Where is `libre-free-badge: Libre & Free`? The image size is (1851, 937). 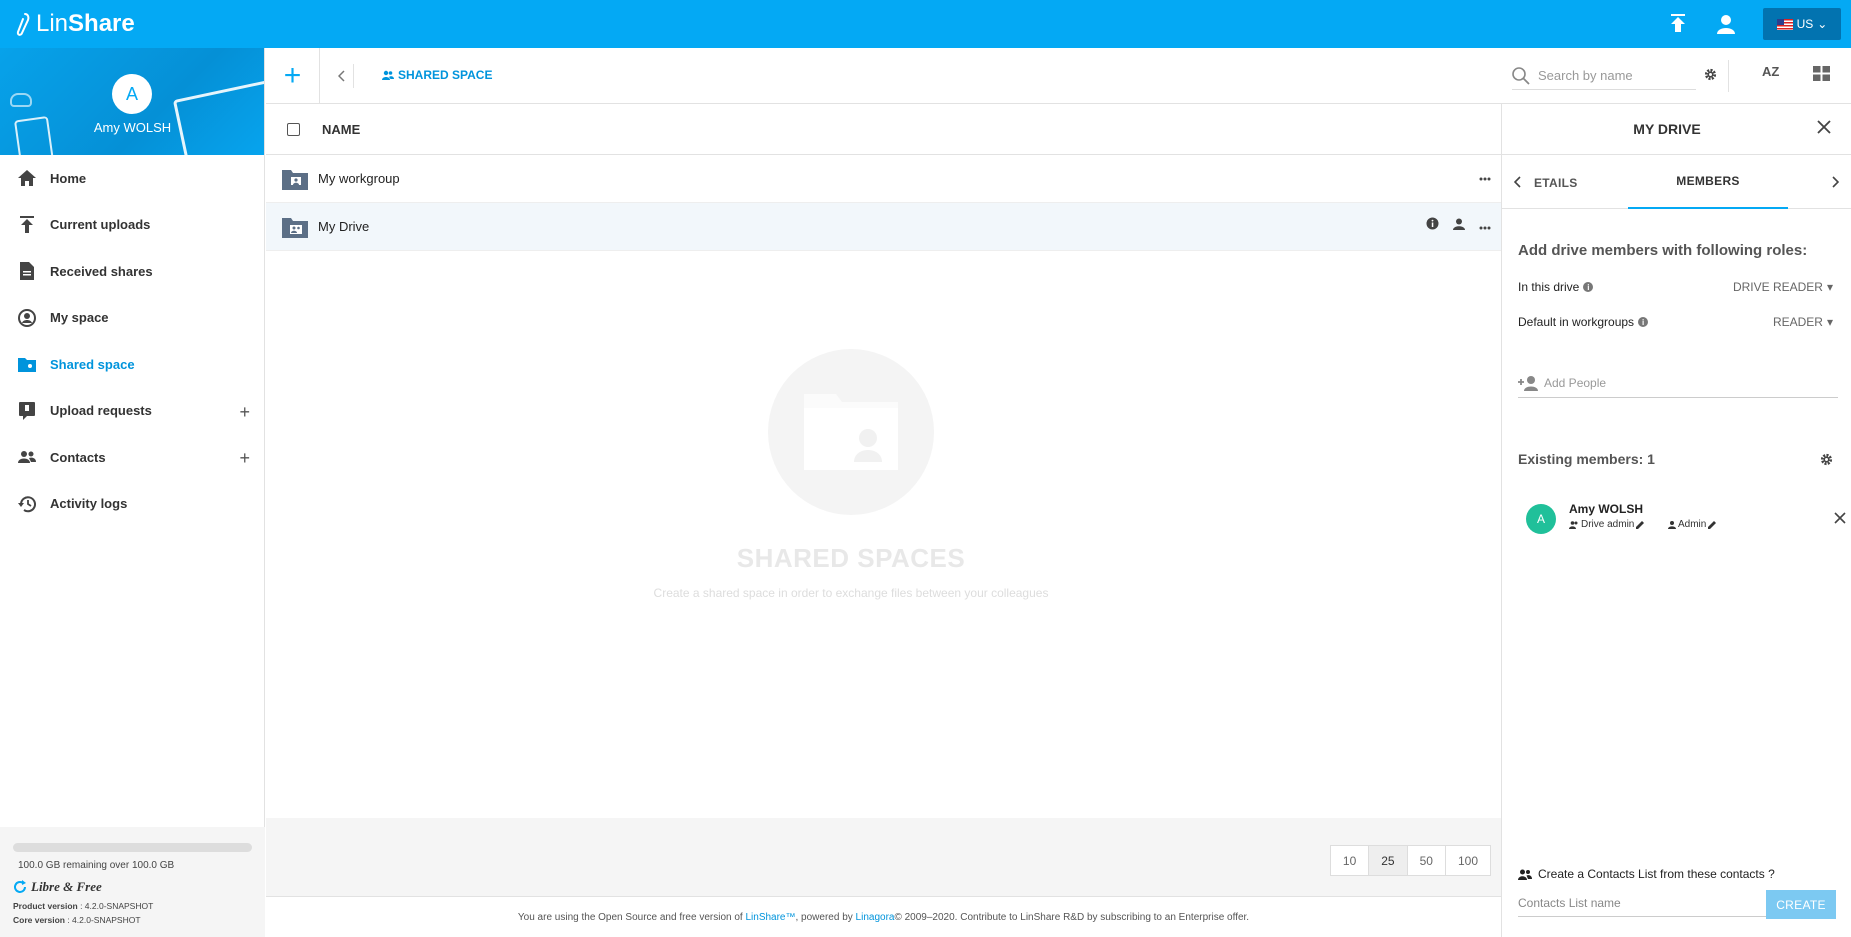 libre-free-badge: Libre & Free is located at coordinates (132, 887).